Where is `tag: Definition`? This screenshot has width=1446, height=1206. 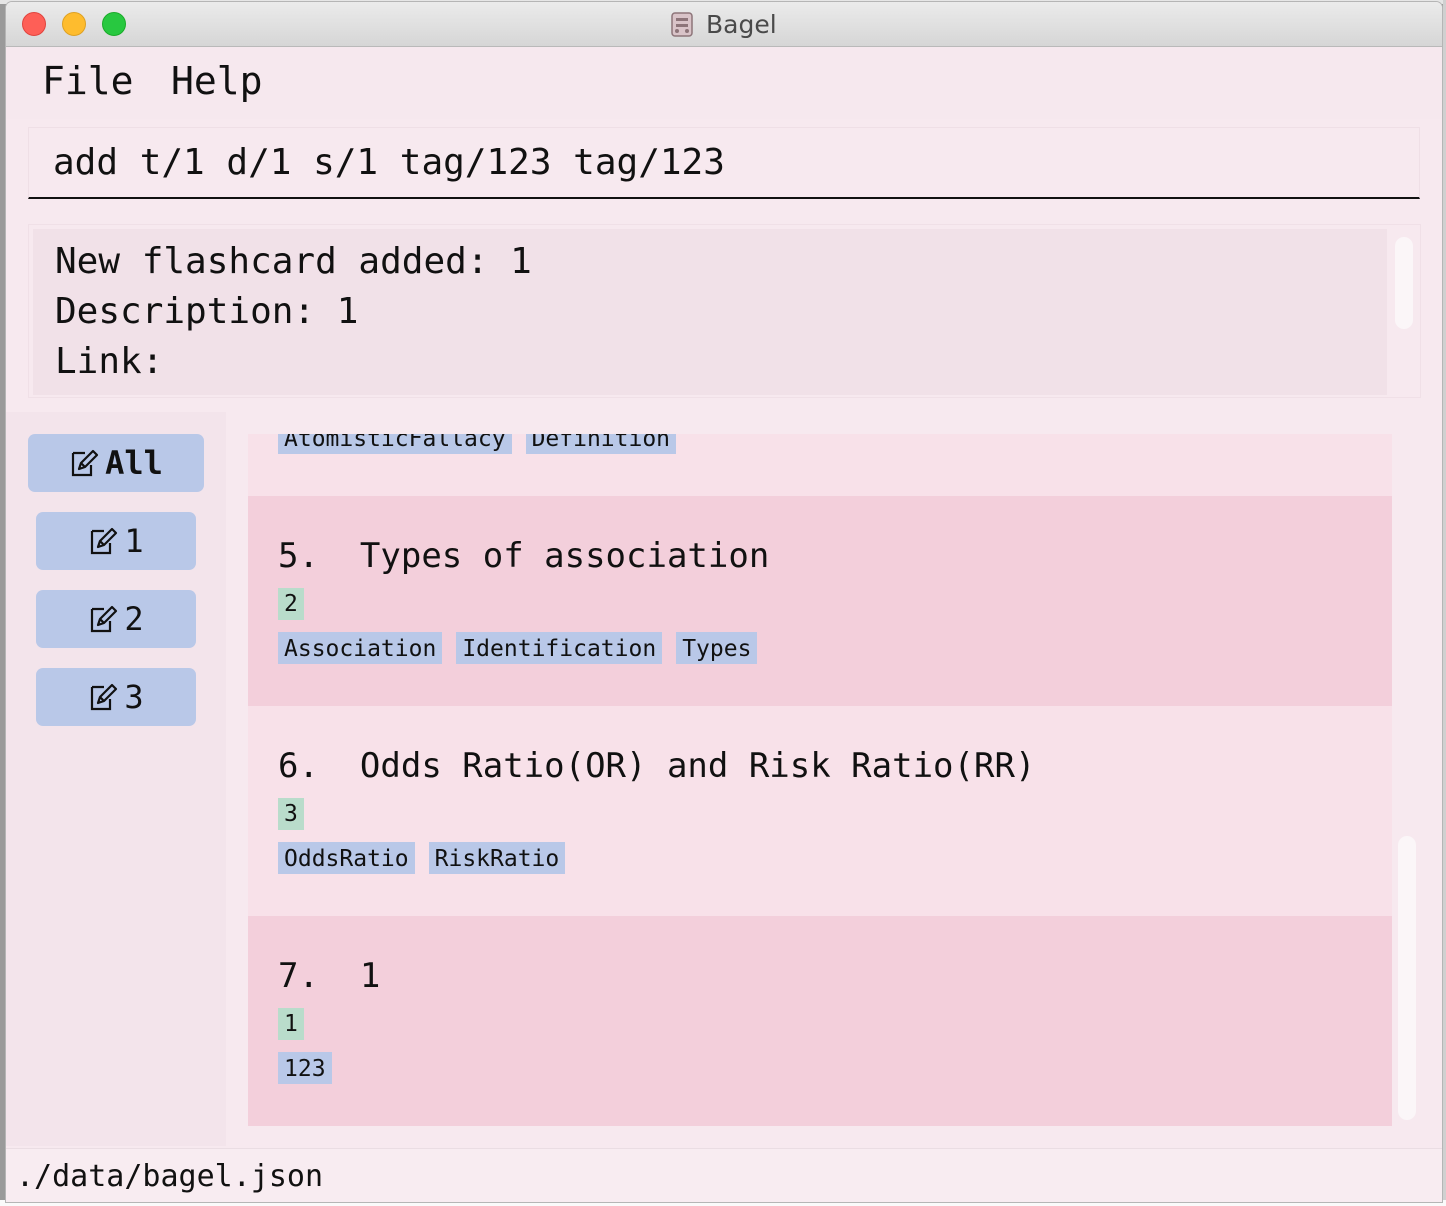
tag: Definition is located at coordinates (601, 444).